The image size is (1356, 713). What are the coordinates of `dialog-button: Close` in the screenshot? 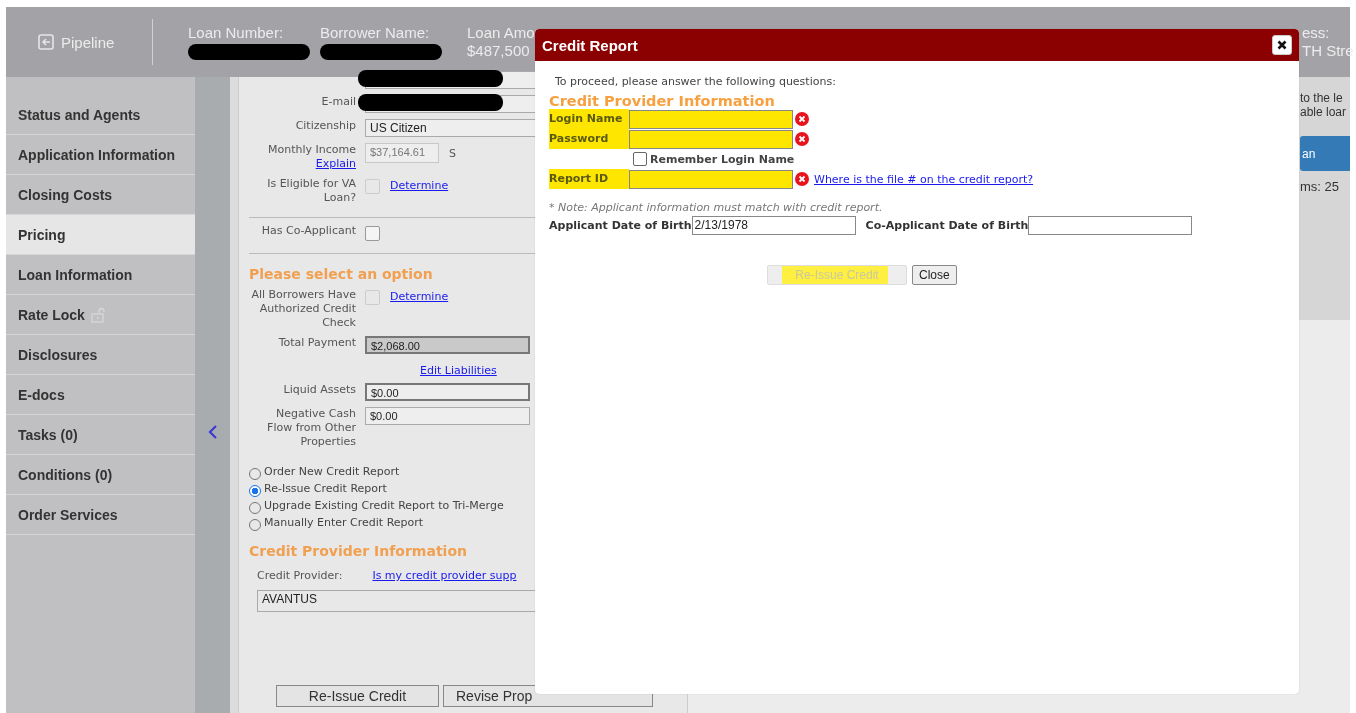 It's located at (934, 275).